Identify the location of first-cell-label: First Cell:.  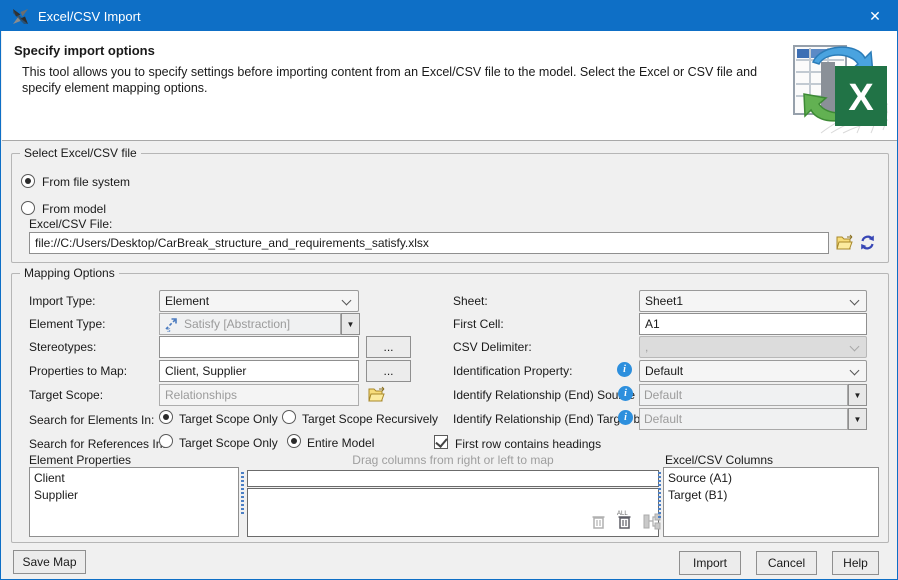
(478, 324).